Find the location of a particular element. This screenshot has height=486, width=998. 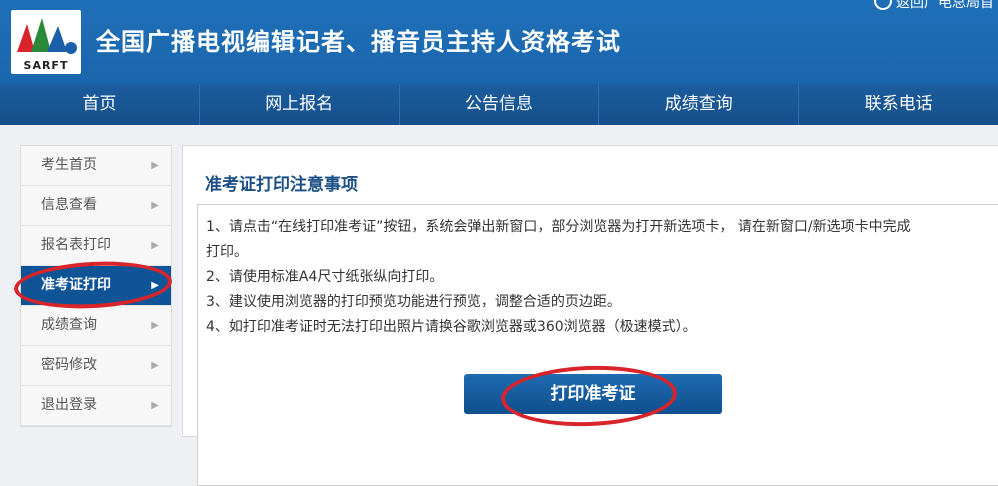

logo-text: SARFT is located at coordinates (46, 65).